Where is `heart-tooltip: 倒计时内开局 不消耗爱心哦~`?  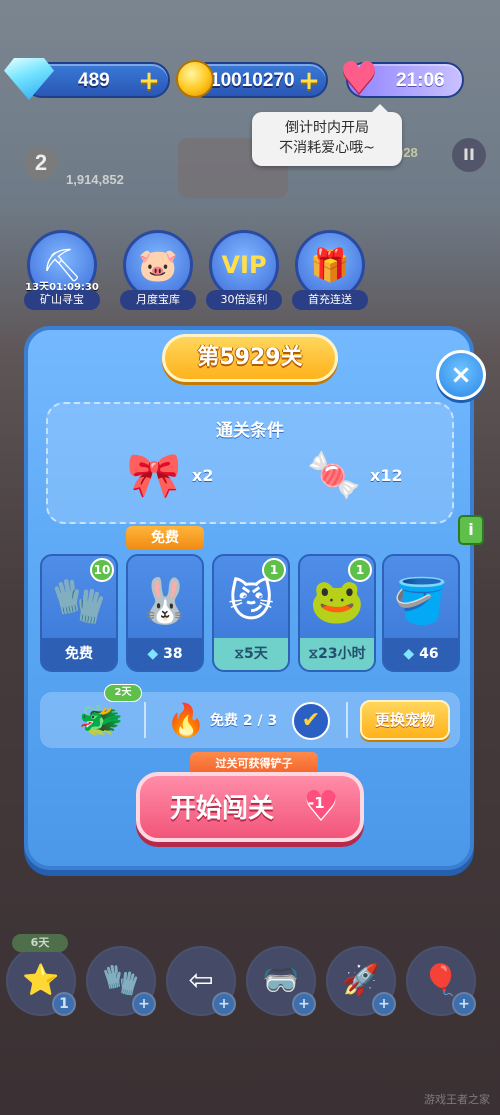 heart-tooltip: 倒计时内开局 不消耗爱心哦~ is located at coordinates (327, 135).